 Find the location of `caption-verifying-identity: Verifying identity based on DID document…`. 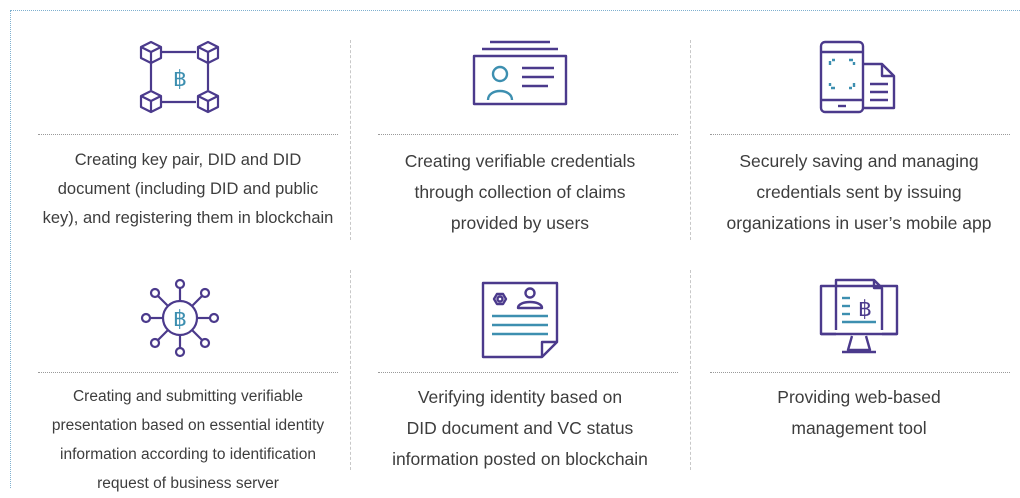

caption-verifying-identity: Verifying identity based on DID document… is located at coordinates (520, 428).